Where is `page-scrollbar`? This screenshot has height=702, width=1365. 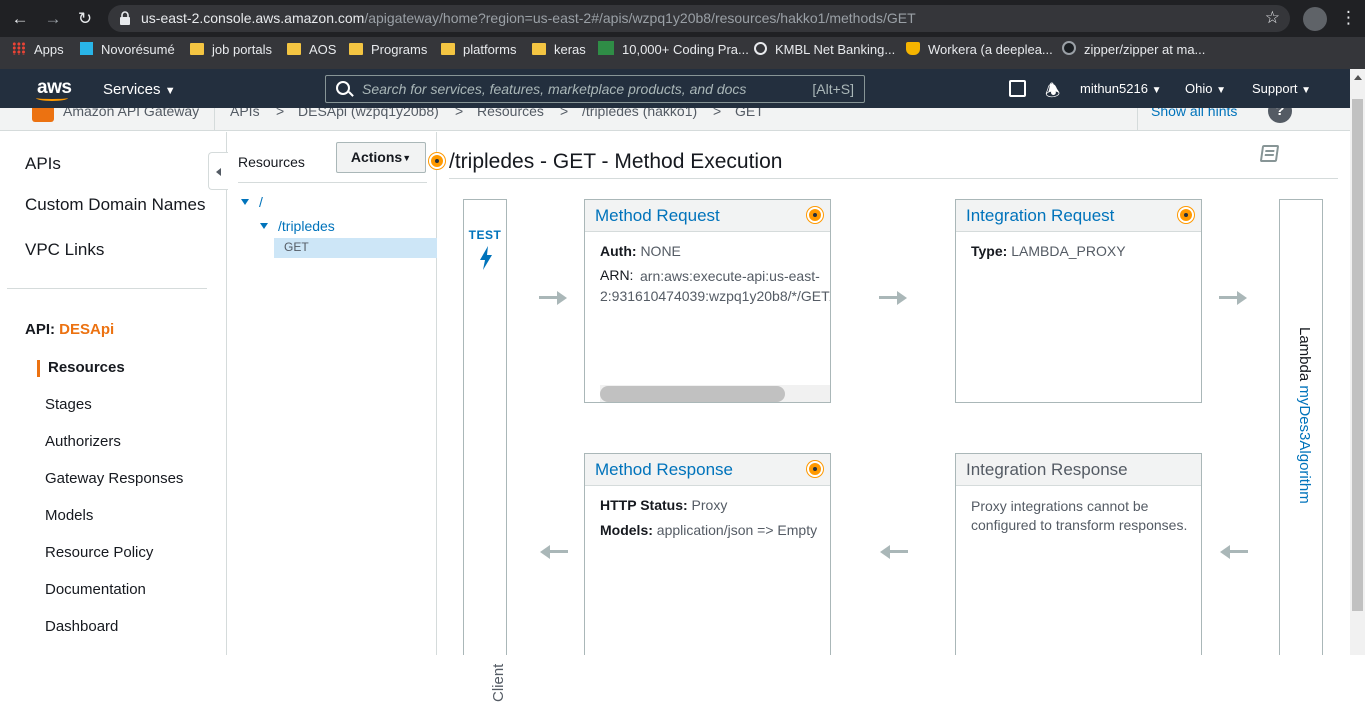 page-scrollbar is located at coordinates (1357, 362).